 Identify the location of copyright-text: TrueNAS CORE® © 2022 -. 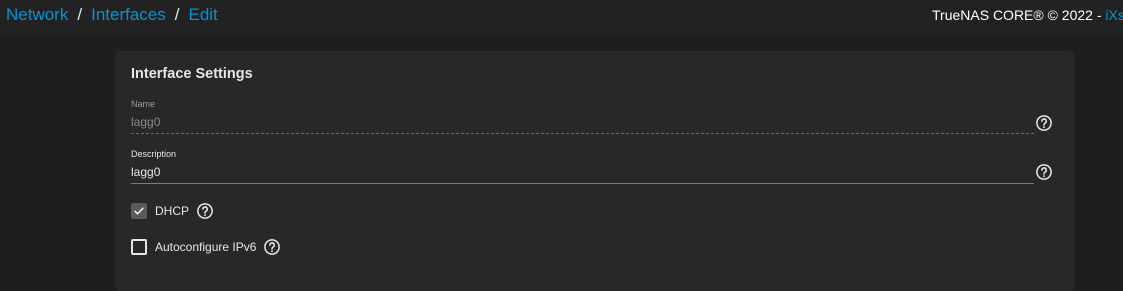
(1019, 15).